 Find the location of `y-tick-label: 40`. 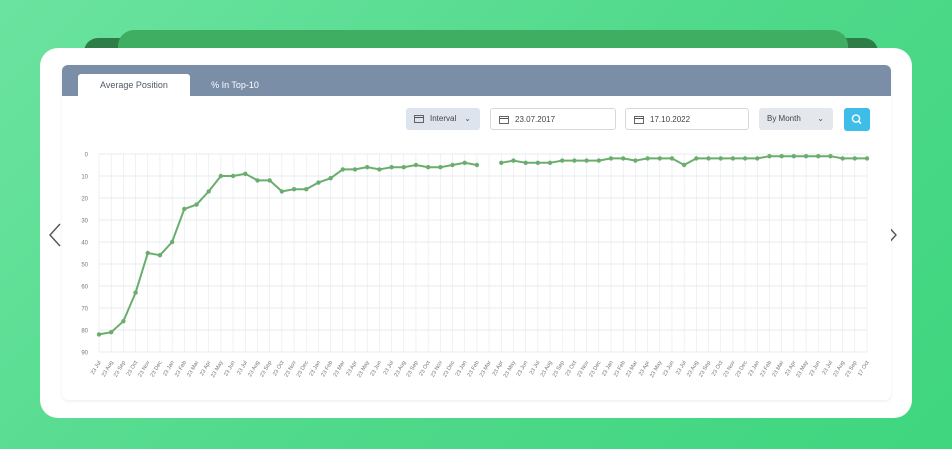

y-tick-label: 40 is located at coordinates (84, 244).